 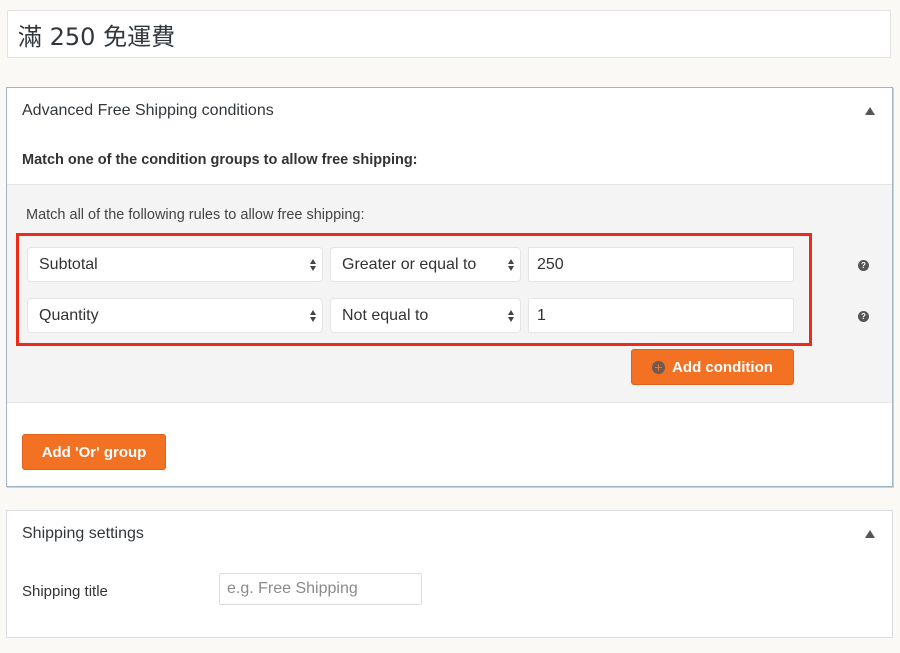 What do you see at coordinates (661, 315) in the screenshot?
I see `condition-value-input: 1` at bounding box center [661, 315].